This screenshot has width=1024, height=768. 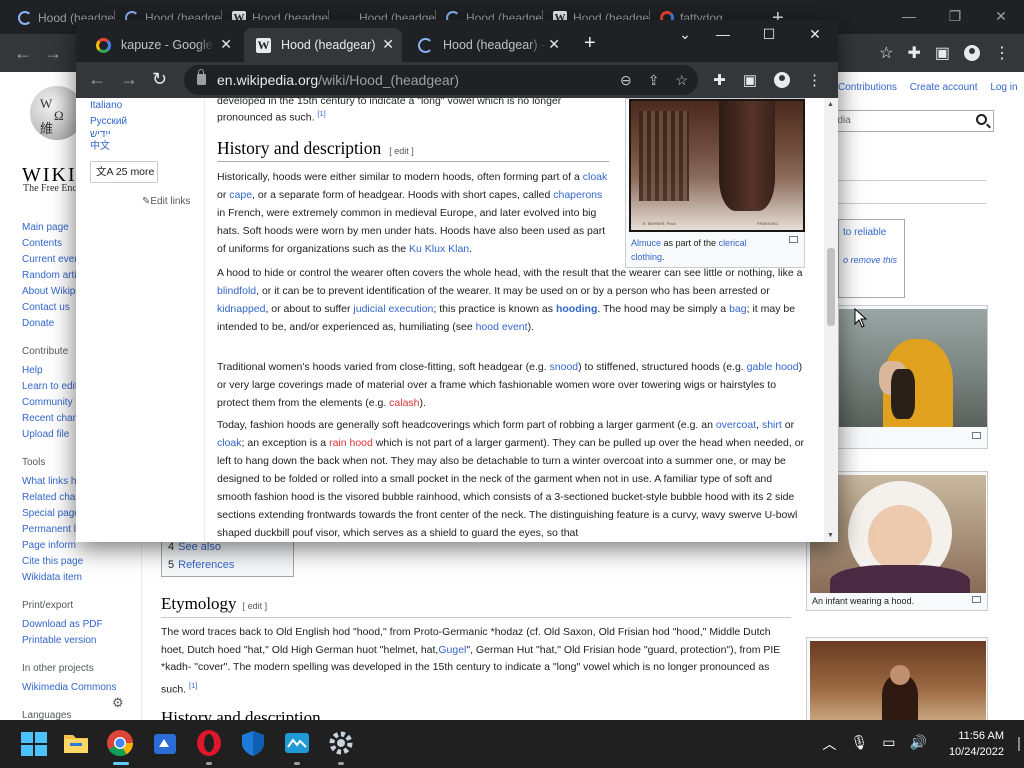 What do you see at coordinates (1003, 87) in the screenshot?
I see `login-link: Log in` at bounding box center [1003, 87].